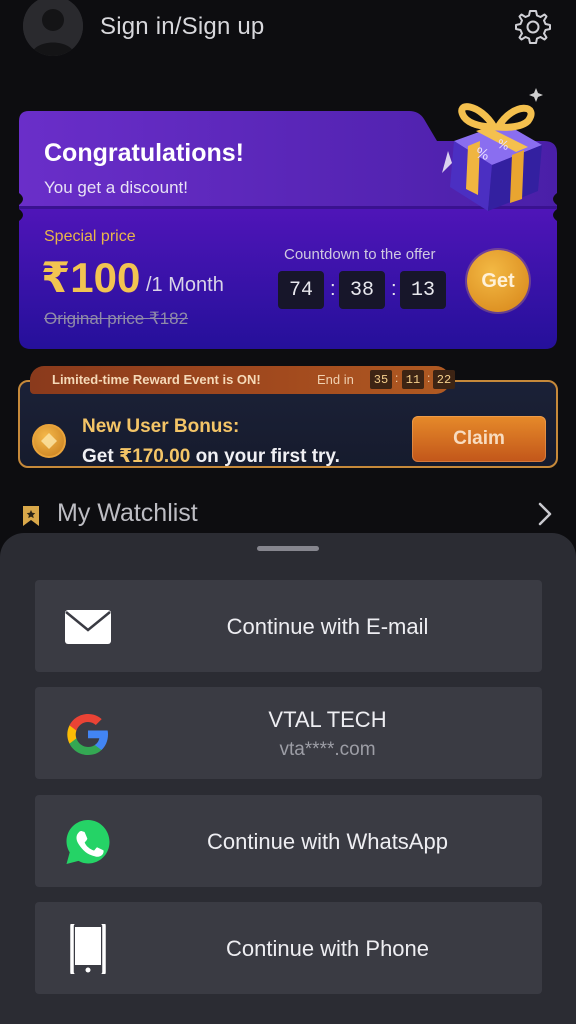  Describe the element at coordinates (116, 318) in the screenshot. I see `original-price: Original price ₹182` at that location.